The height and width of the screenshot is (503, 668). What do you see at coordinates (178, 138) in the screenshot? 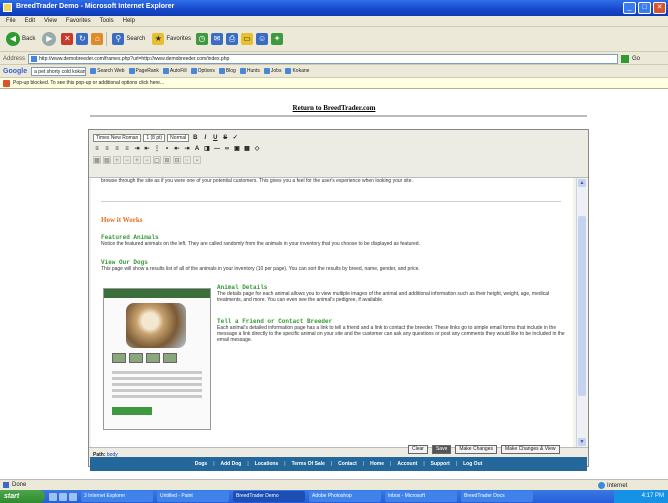
I see `style-select: Normal` at bounding box center [178, 138].